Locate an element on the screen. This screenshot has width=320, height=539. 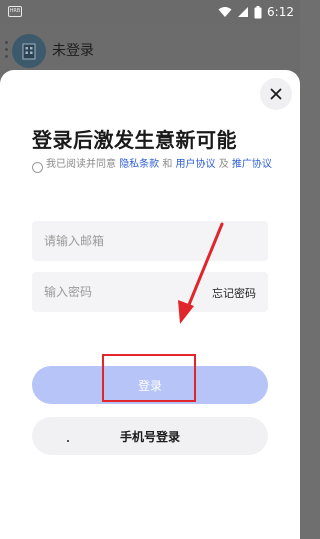
agreement-and: 和 is located at coordinates (167, 164).